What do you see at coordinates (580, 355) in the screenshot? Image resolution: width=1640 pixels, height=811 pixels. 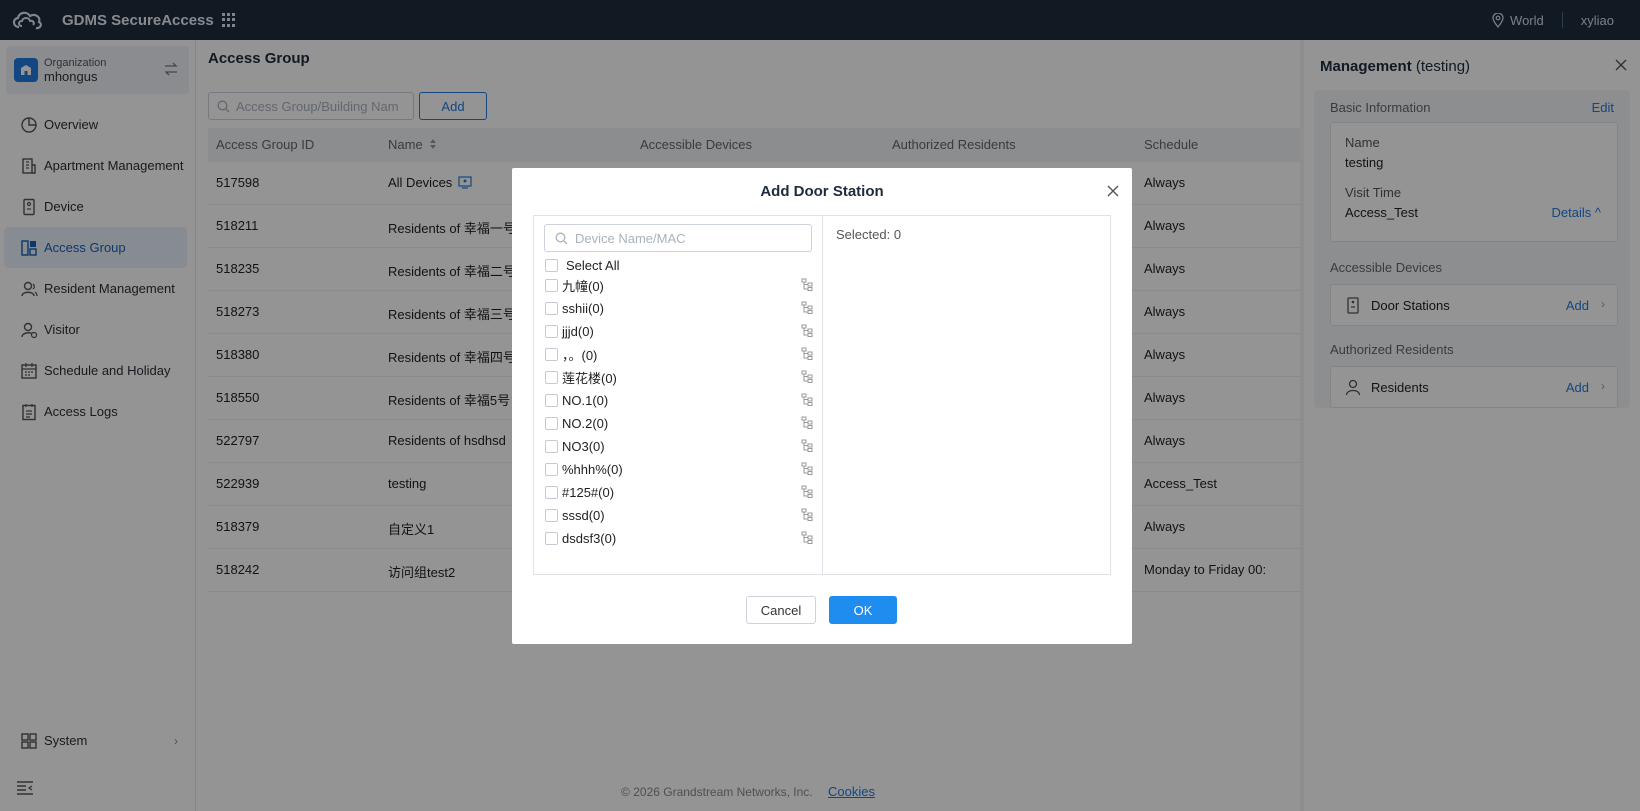 I see `device-group-label: ，。(0)` at bounding box center [580, 355].